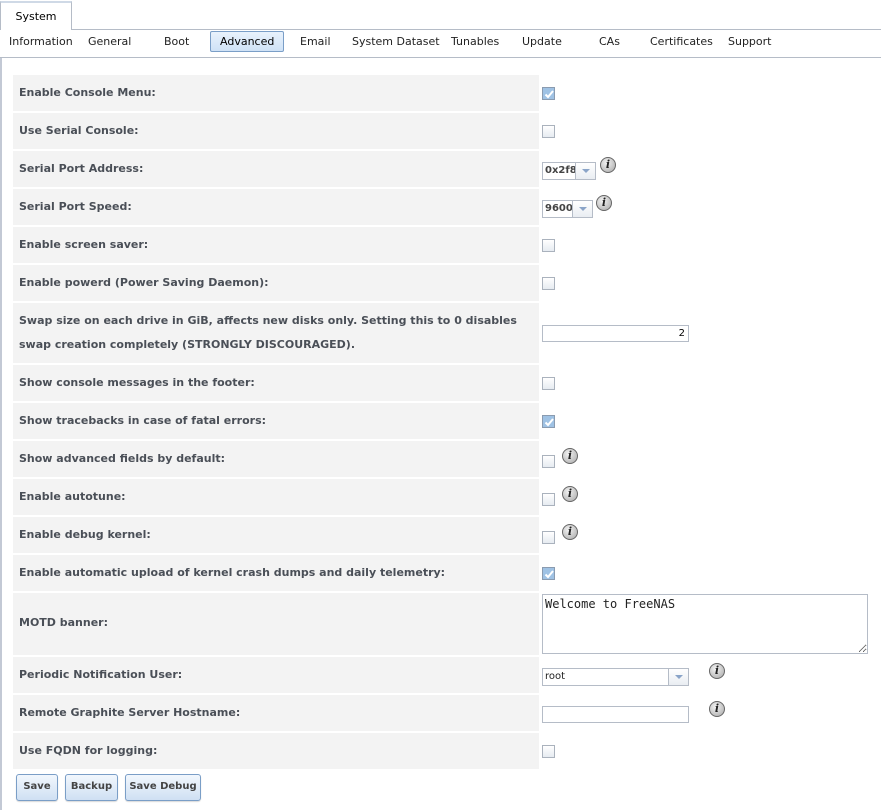 The width and height of the screenshot is (881, 810). Describe the element at coordinates (447, 497) in the screenshot. I see `row-enable-autotune: Enable autotune: i` at that location.